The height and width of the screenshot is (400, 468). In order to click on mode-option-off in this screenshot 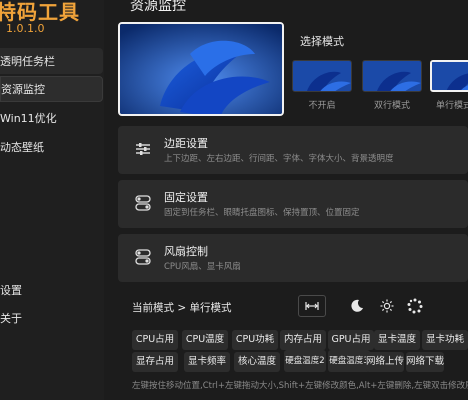, I will do `click(322, 76)`.